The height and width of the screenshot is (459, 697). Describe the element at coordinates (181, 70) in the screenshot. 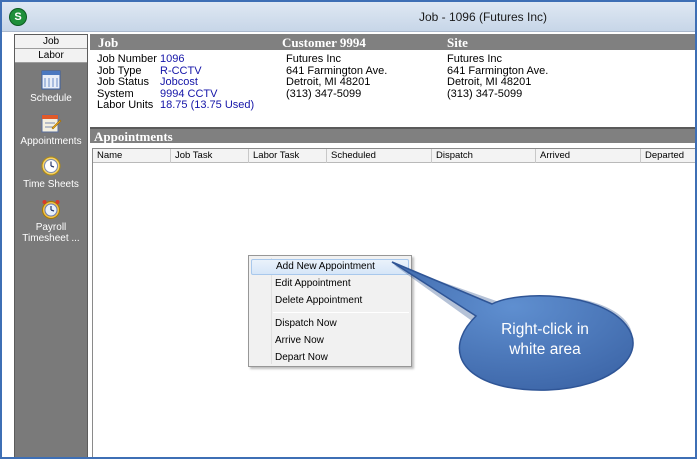

I see `job-type-value: R-CCTV` at that location.